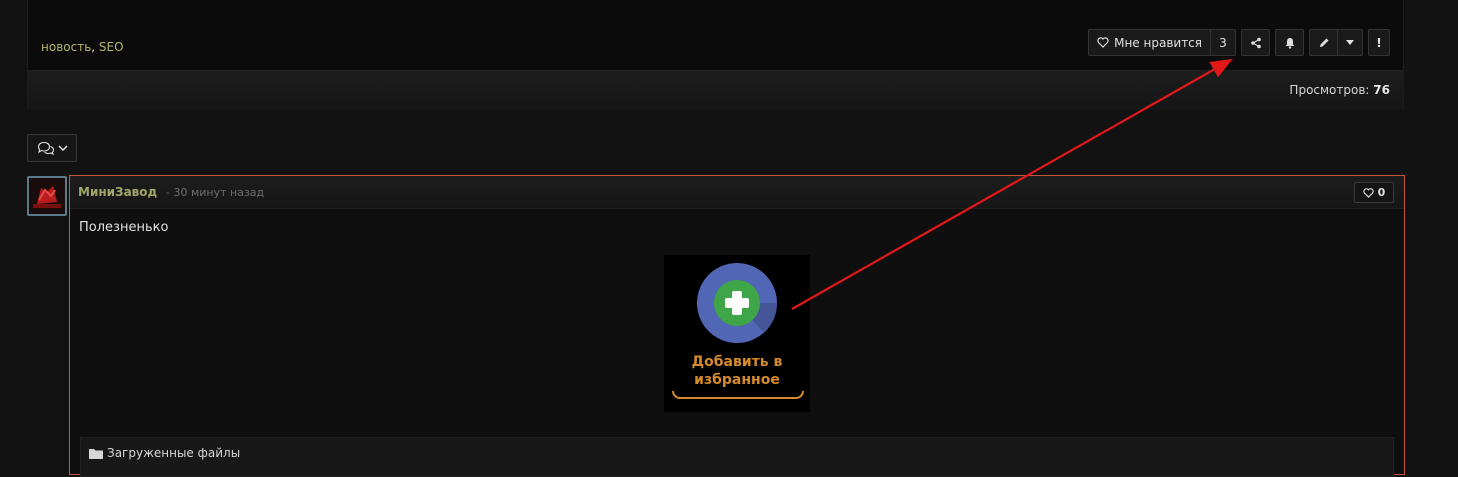  Describe the element at coordinates (737, 371) in the screenshot. I see `add-favorite-label: Добавить в избранное` at that location.